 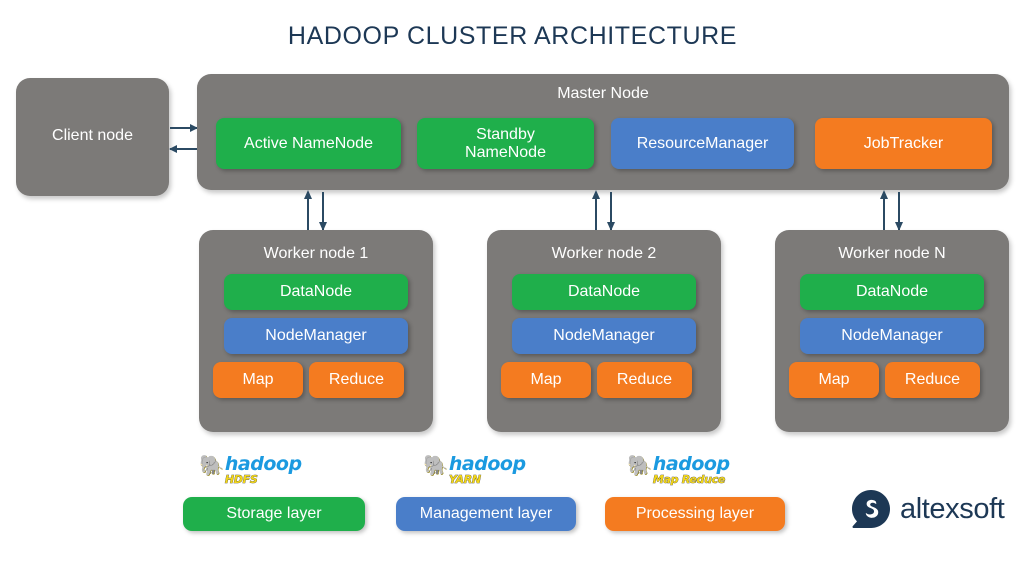 I want to click on worker-2-nodemanager: NodeManager, so click(x=604, y=336).